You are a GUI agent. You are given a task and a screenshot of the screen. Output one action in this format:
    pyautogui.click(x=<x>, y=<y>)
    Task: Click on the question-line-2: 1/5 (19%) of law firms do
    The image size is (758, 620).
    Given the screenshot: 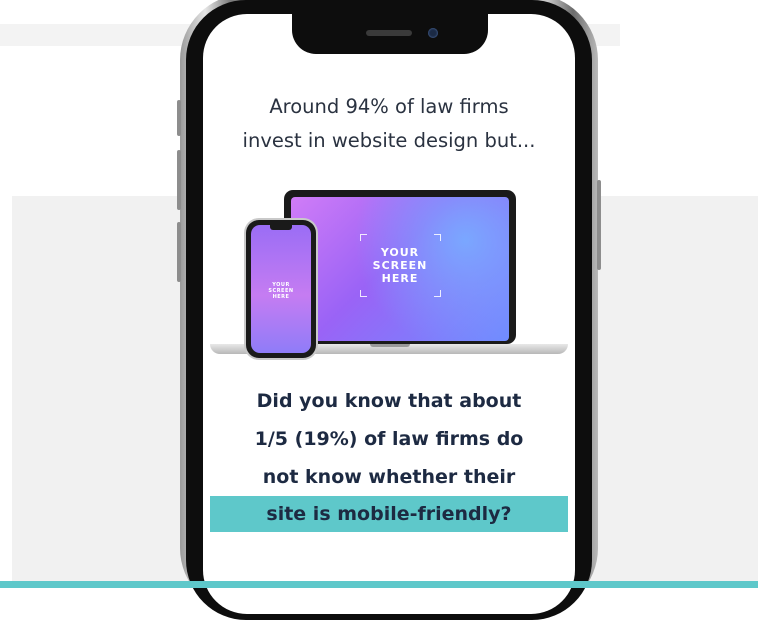 What is the action you would take?
    pyautogui.click(x=389, y=439)
    